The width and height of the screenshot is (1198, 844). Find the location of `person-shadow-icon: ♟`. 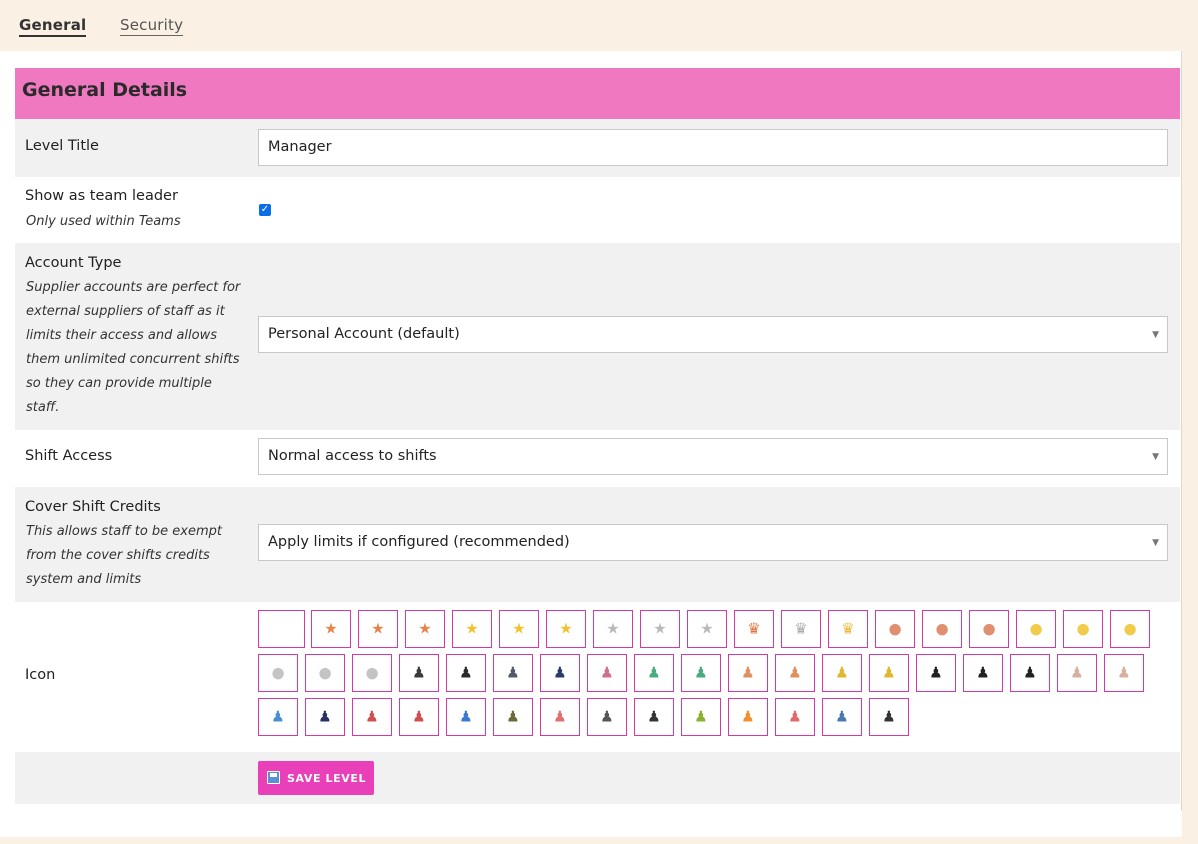

person-shadow-icon: ♟ is located at coordinates (936, 672).